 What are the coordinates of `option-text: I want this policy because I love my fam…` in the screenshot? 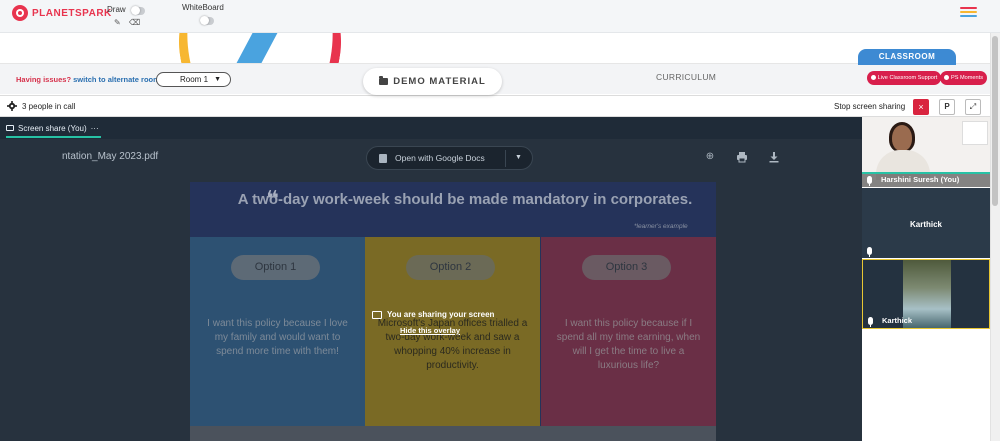 It's located at (277, 337).